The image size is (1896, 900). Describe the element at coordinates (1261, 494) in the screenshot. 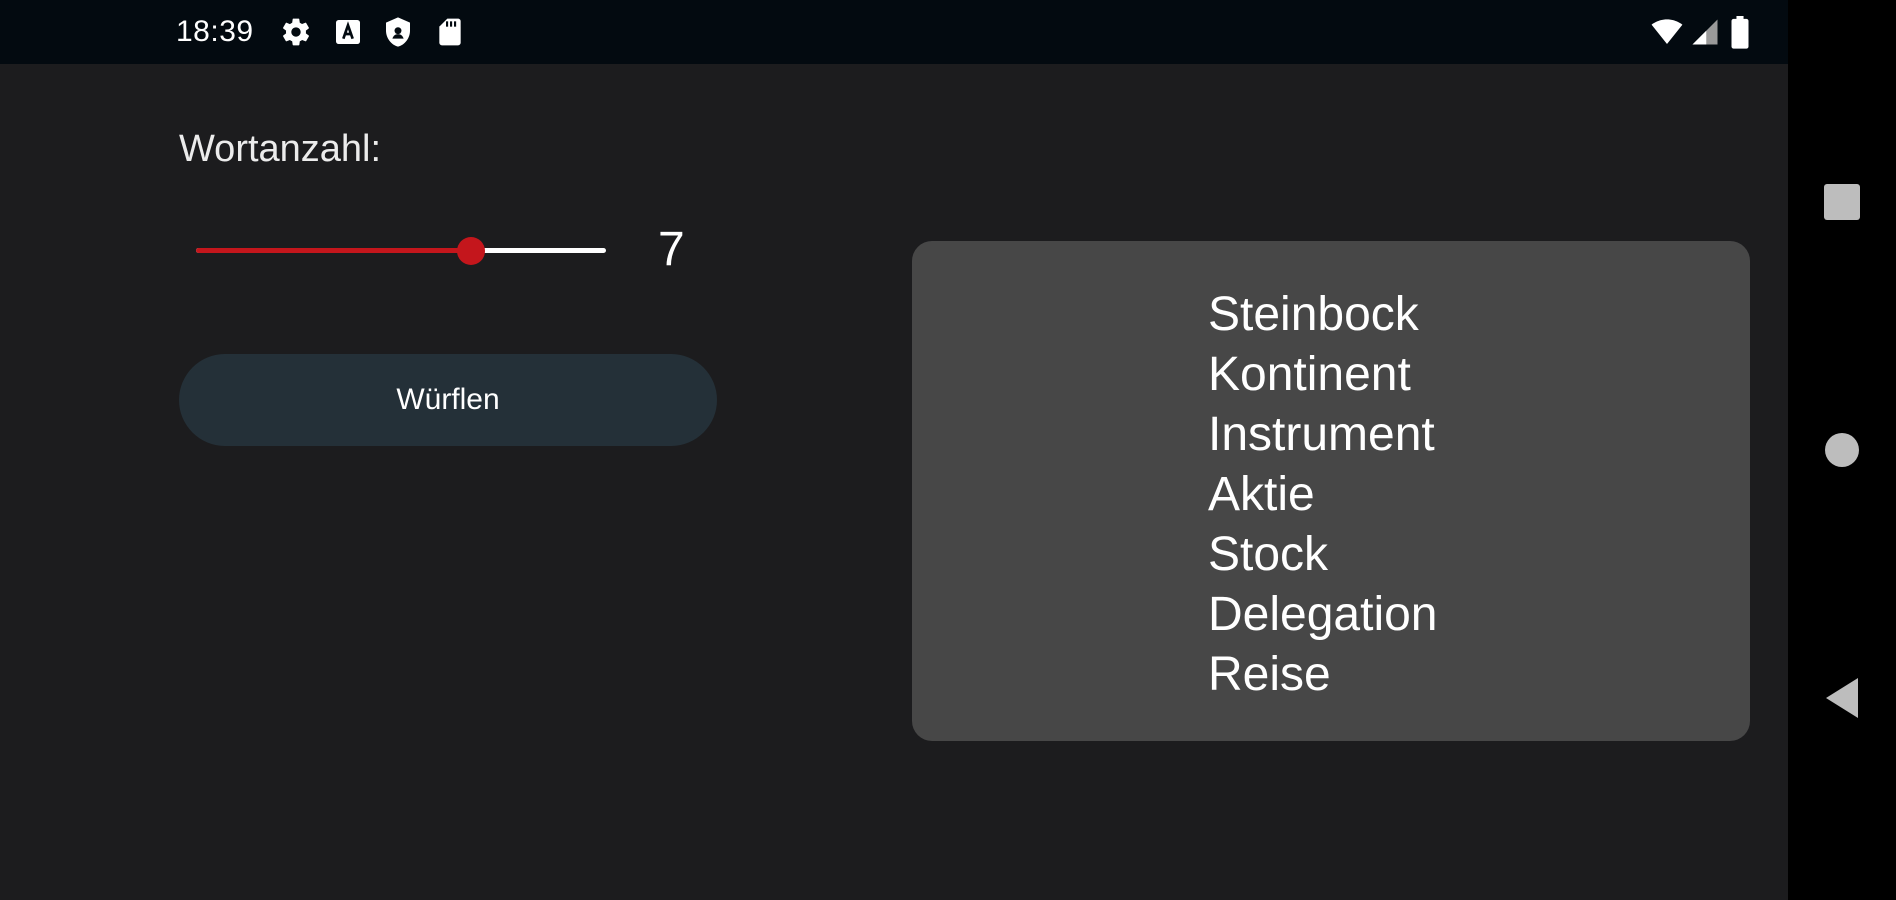

I see `word-item: Aktie` at that location.